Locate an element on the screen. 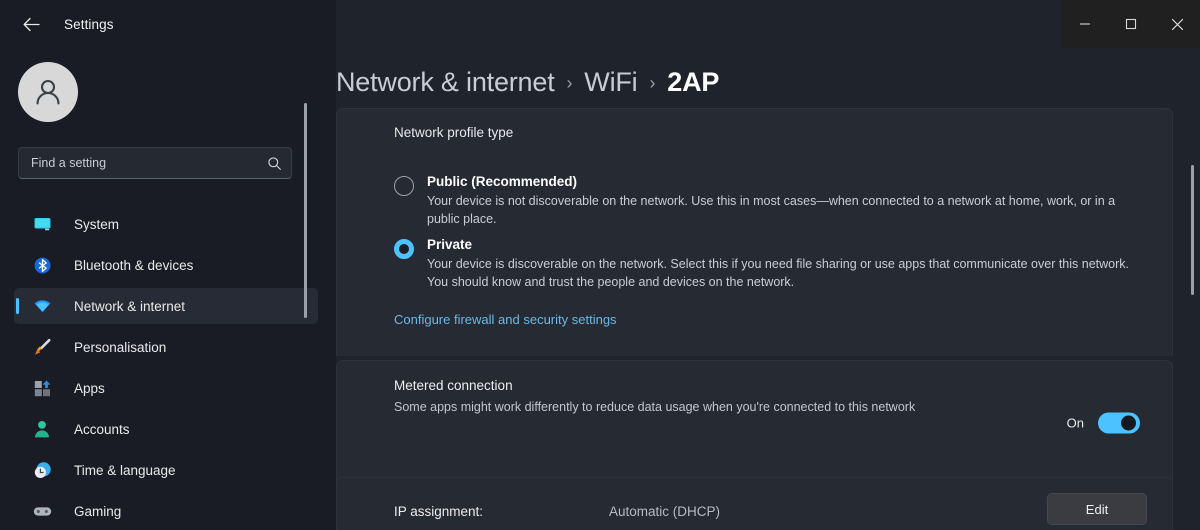 This screenshot has height=530, width=1200. toggle-knob is located at coordinates (1128, 423).